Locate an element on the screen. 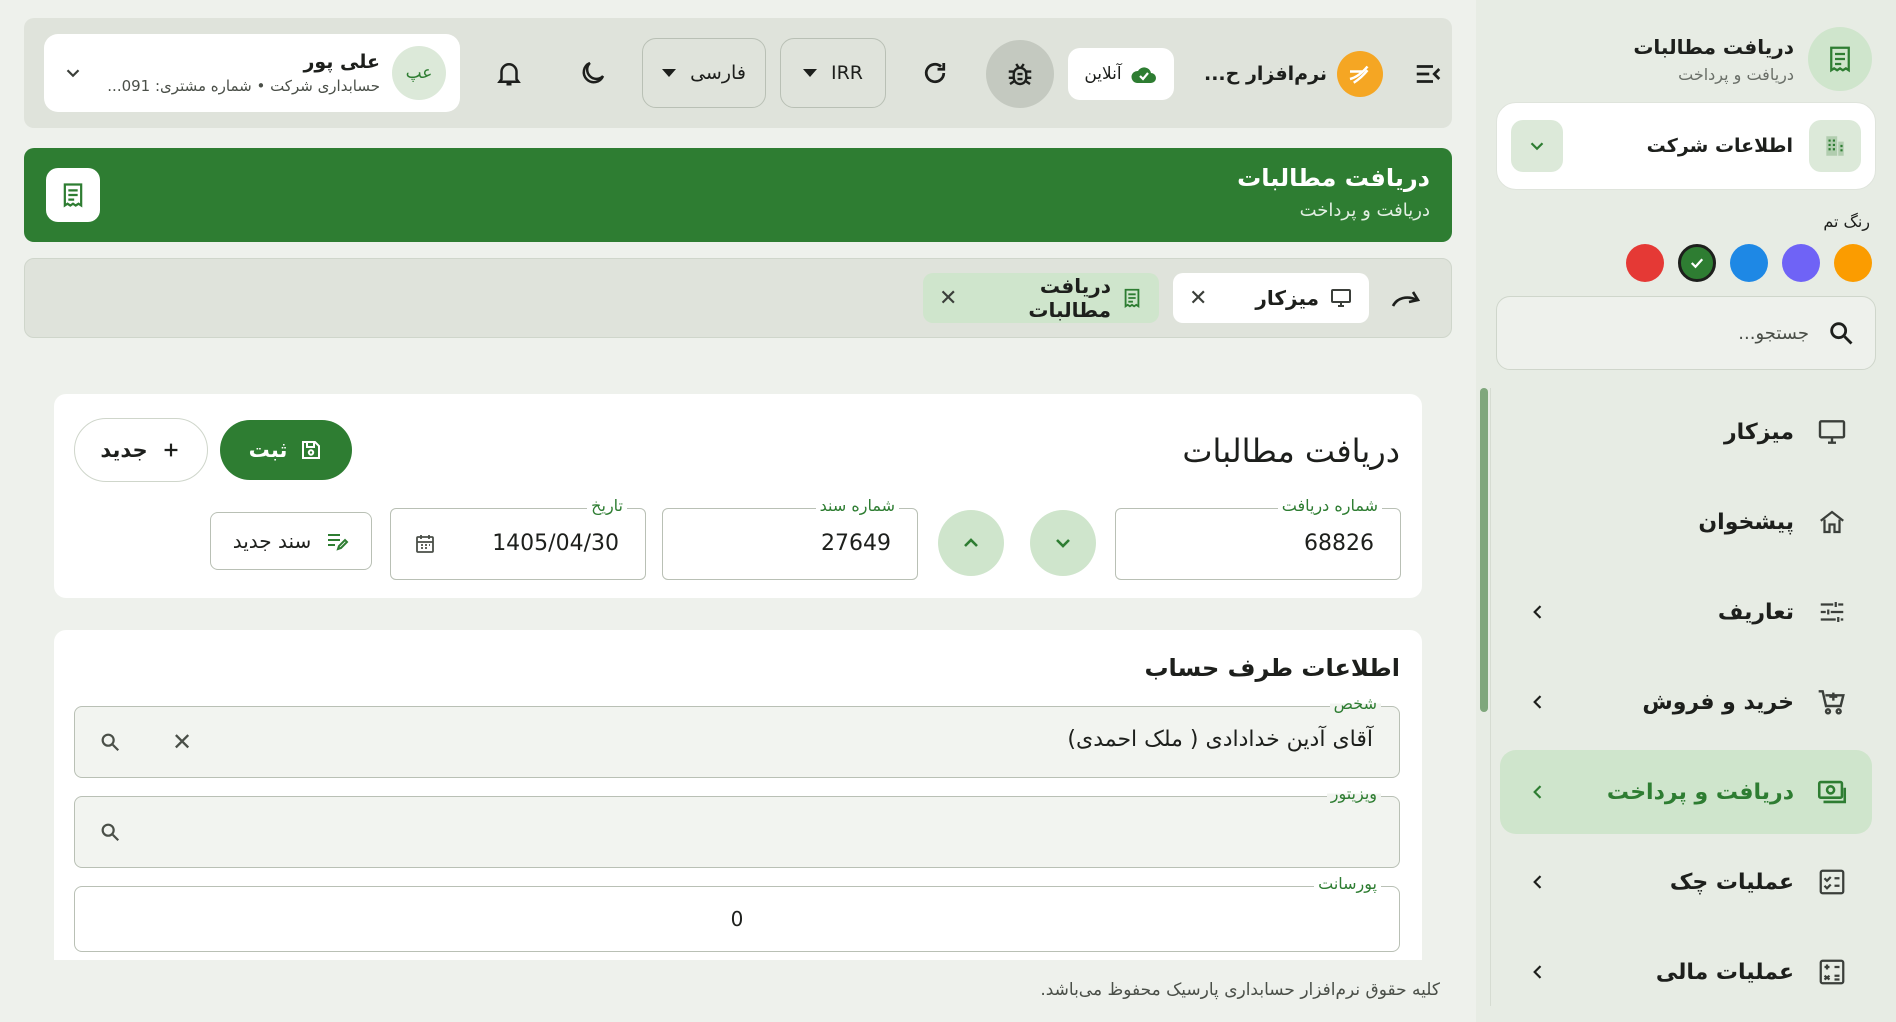  sidebar-item-label: خرید و فروش is located at coordinates (1718, 702).